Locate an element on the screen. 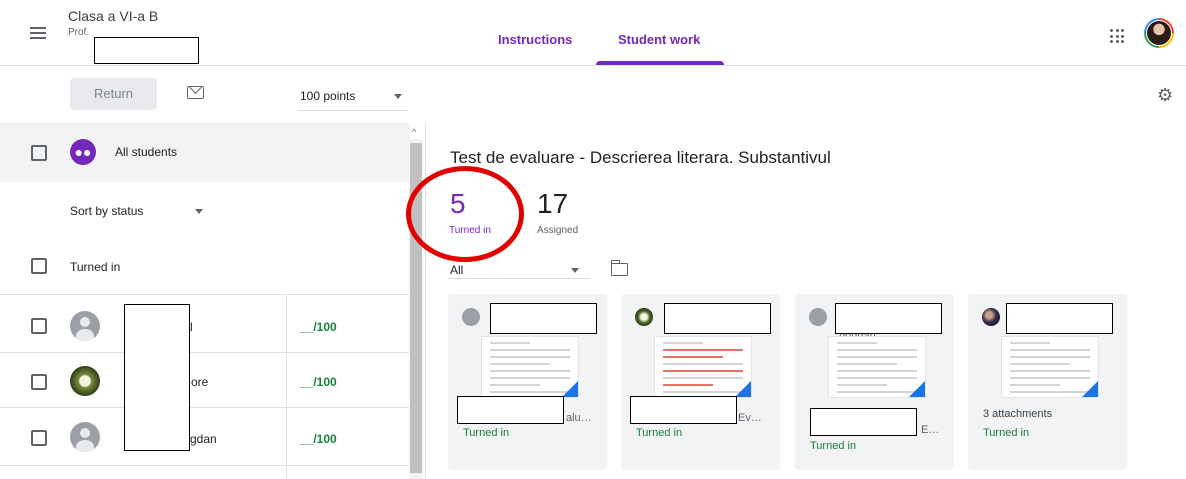 The image size is (1186, 479). account-avatar is located at coordinates (1159, 33).